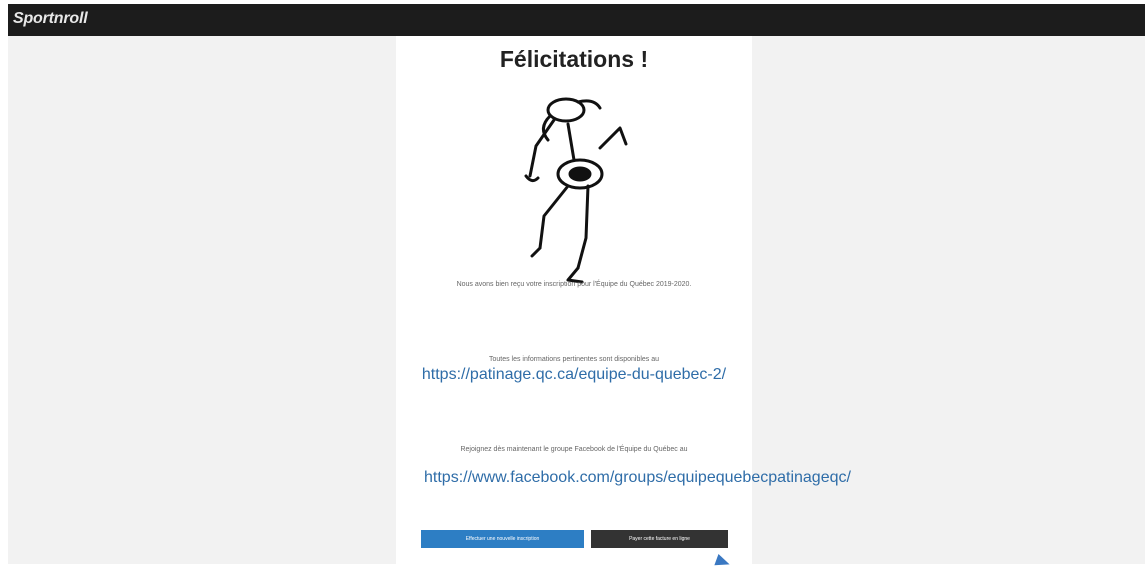 The width and height of the screenshot is (1145, 570). I want to click on skater-mascot-illustration, so click(576, 190).